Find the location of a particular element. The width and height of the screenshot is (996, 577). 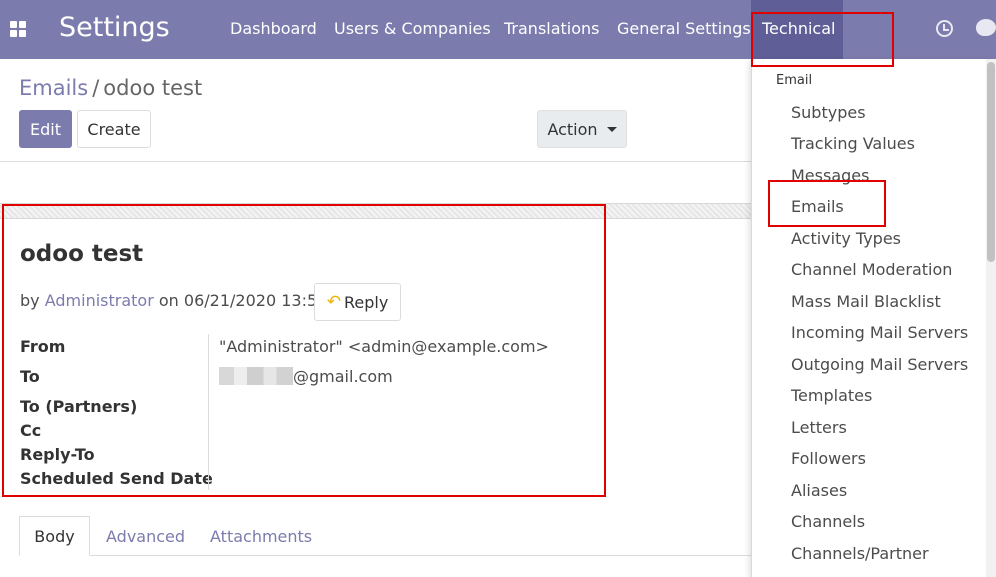

app-title: Settings is located at coordinates (114, 27).